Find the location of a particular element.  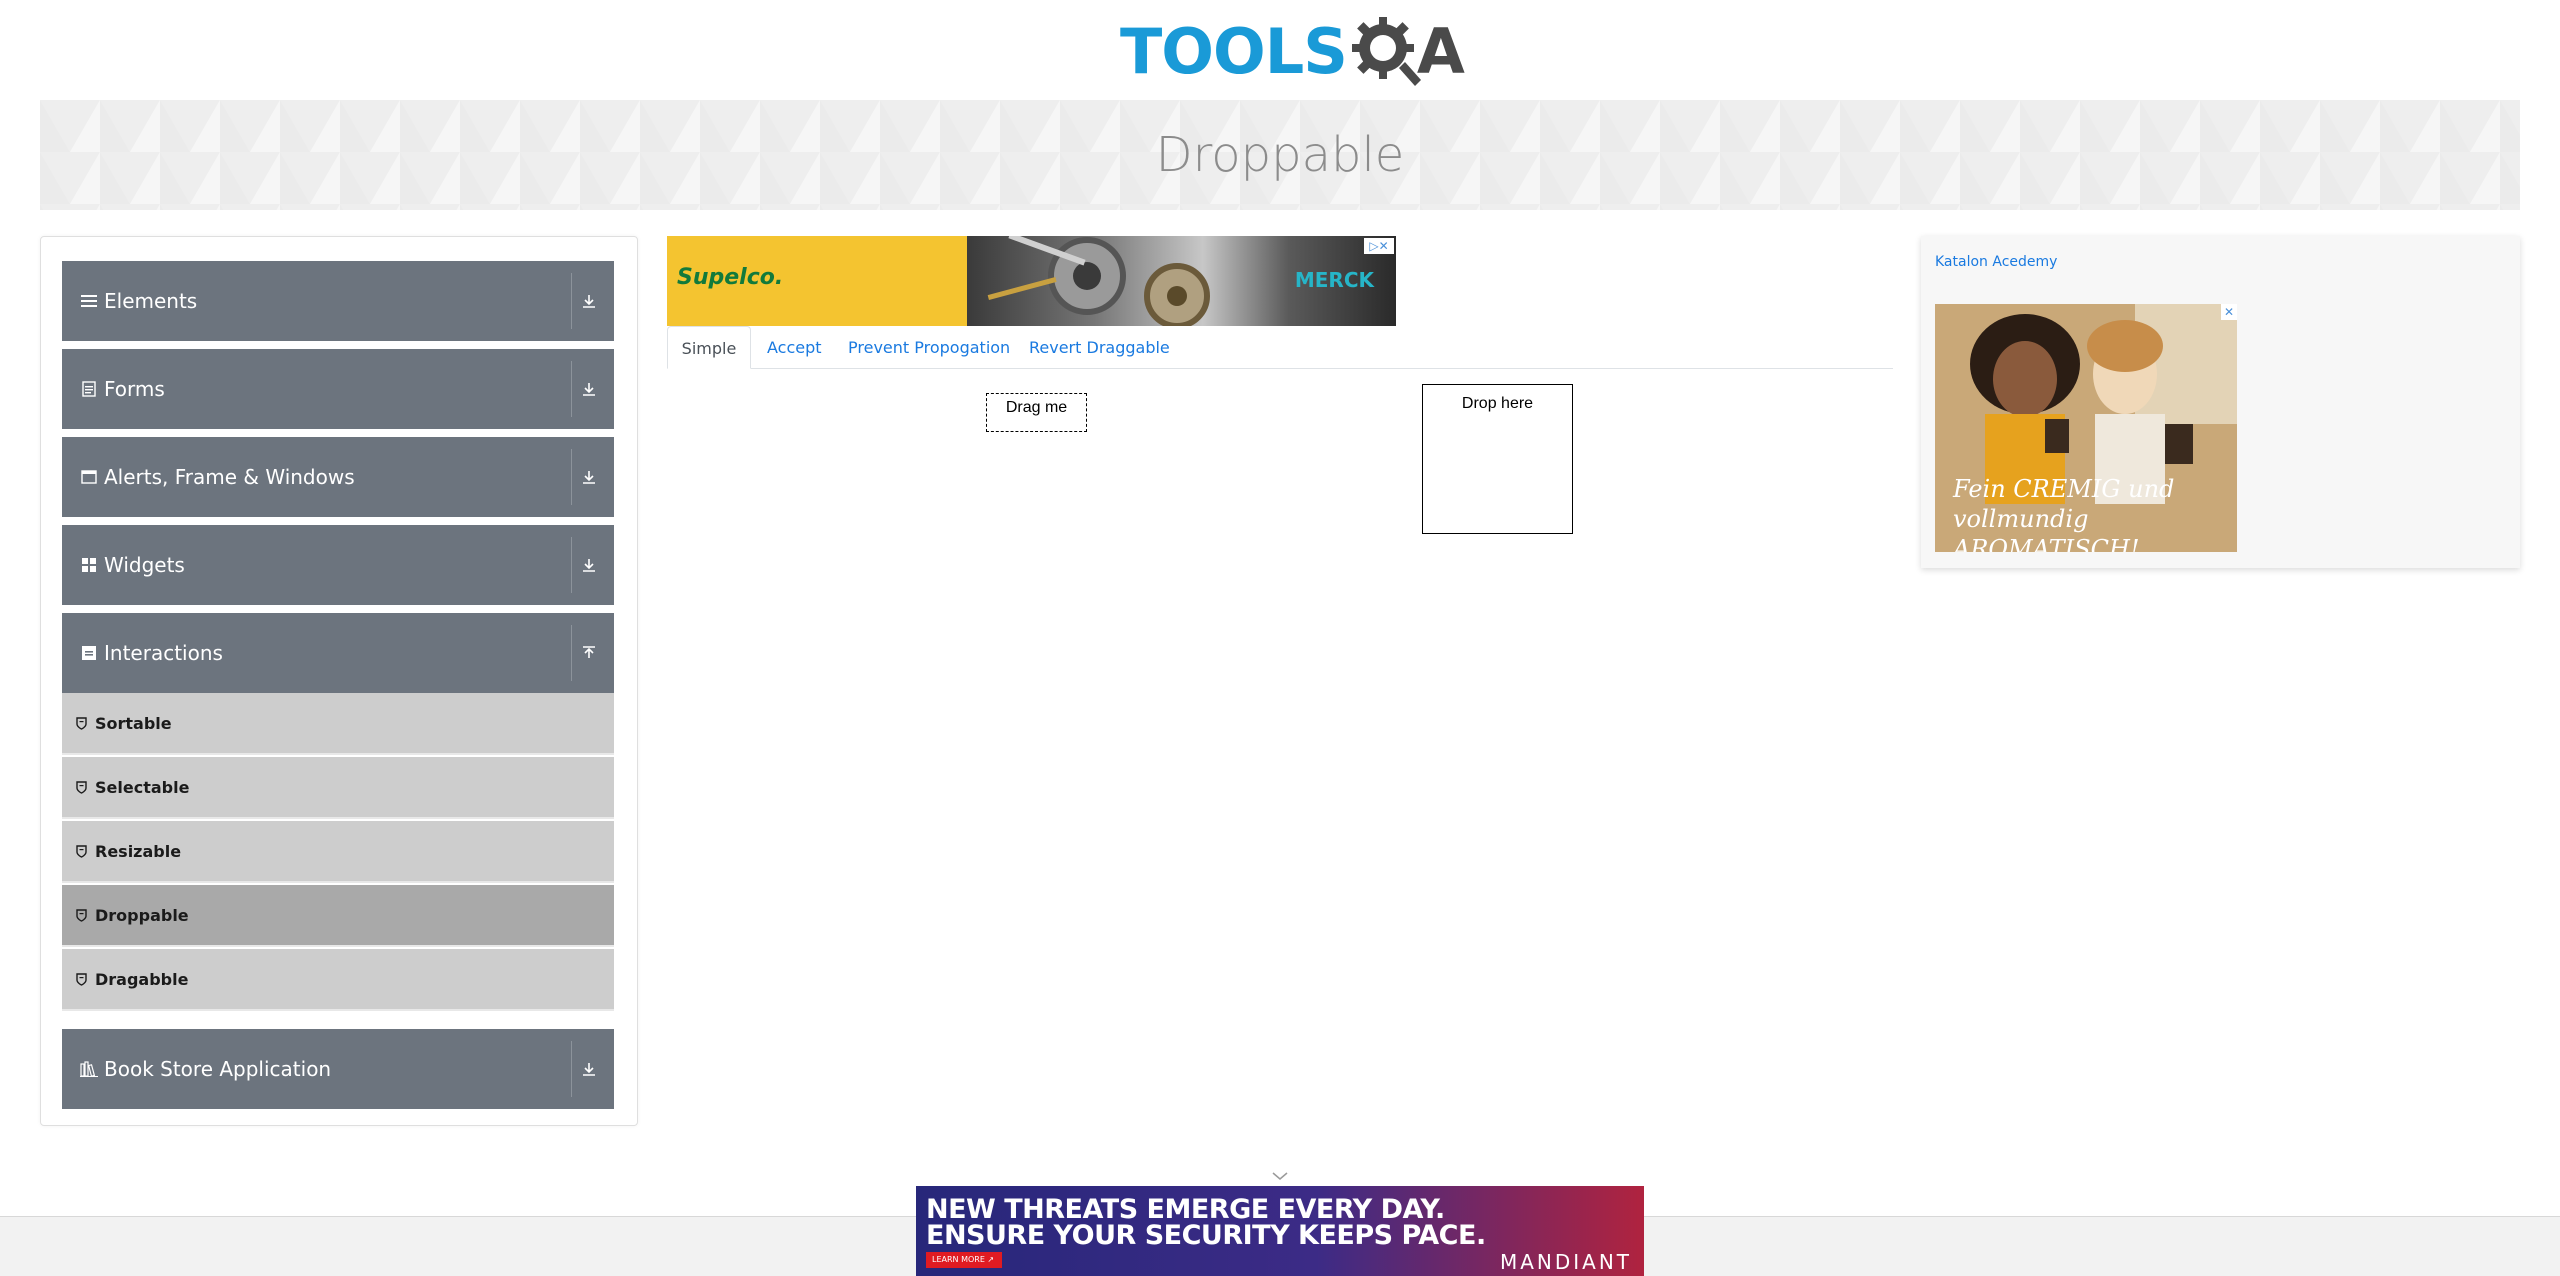

sidebar-item-label: Resizable is located at coordinates (138, 851).